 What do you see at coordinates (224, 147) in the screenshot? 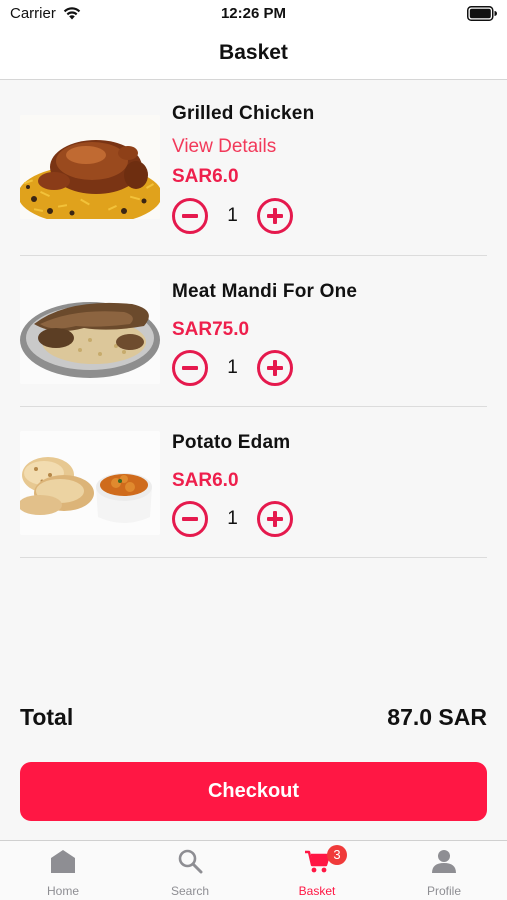
I see `view-details-link: View Details` at bounding box center [224, 147].